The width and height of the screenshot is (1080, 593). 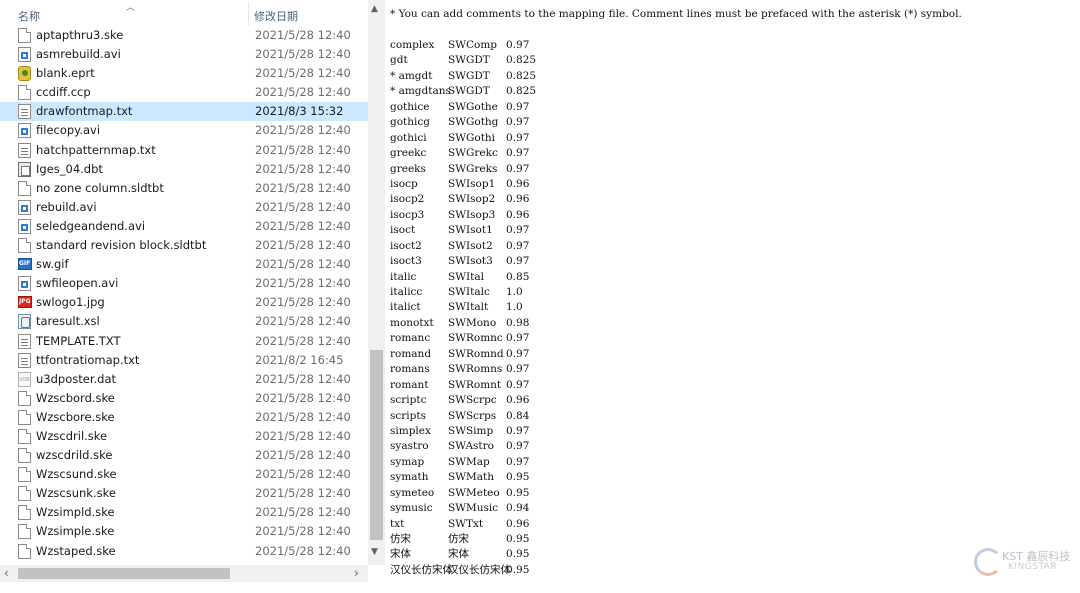 I want to click on file-row: ccdiff.ccp 2021/5/28 12:40, so click(x=184, y=92).